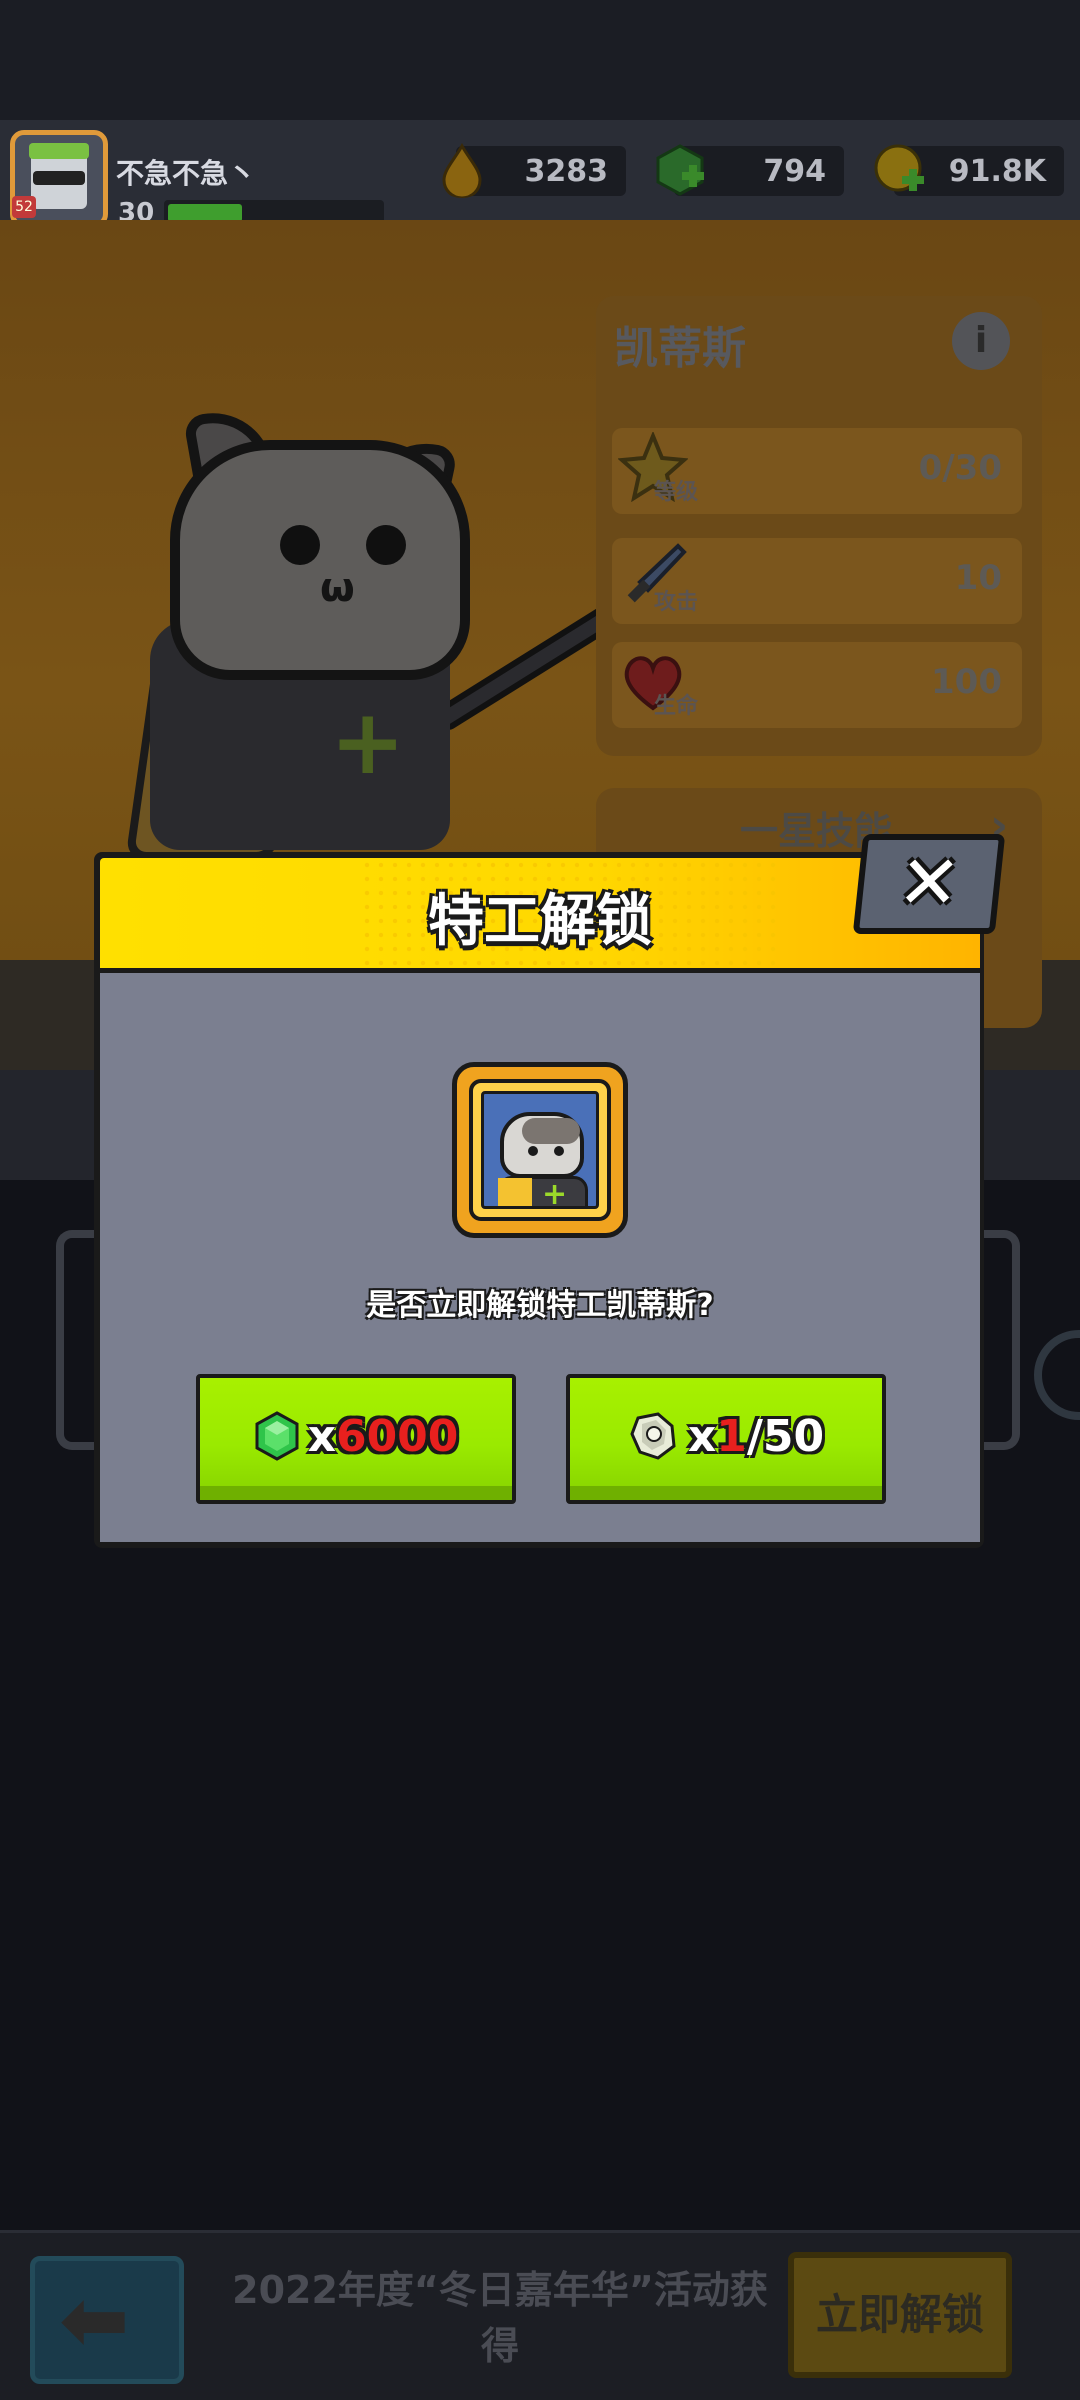 The width and height of the screenshot is (1080, 2400). What do you see at coordinates (94, 2320) in the screenshot?
I see `back-arrow-icon: ⬅` at bounding box center [94, 2320].